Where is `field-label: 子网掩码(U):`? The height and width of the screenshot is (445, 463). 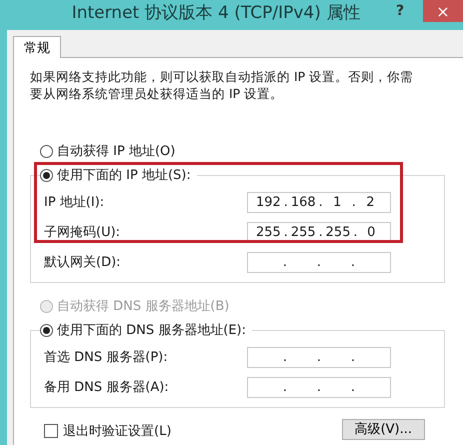
field-label: 子网掩码(U): is located at coordinates (83, 232).